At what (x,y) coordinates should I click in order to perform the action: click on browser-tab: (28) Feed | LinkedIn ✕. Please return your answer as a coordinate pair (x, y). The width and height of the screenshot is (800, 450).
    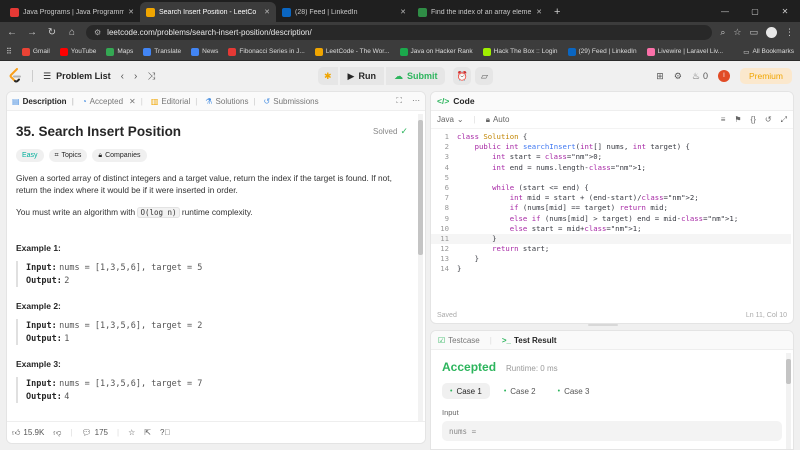
    Looking at the image, I should click on (344, 12).